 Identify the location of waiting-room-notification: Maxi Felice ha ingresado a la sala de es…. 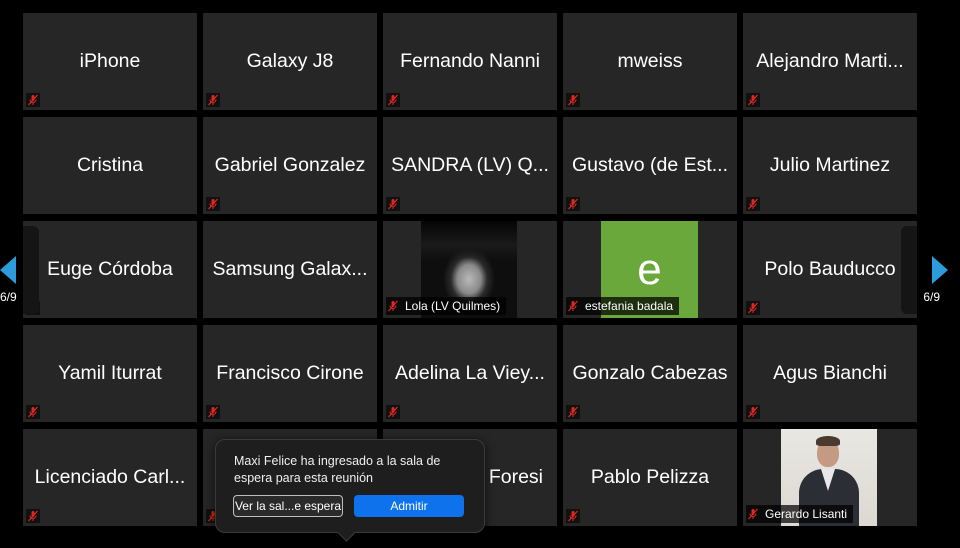
(350, 486).